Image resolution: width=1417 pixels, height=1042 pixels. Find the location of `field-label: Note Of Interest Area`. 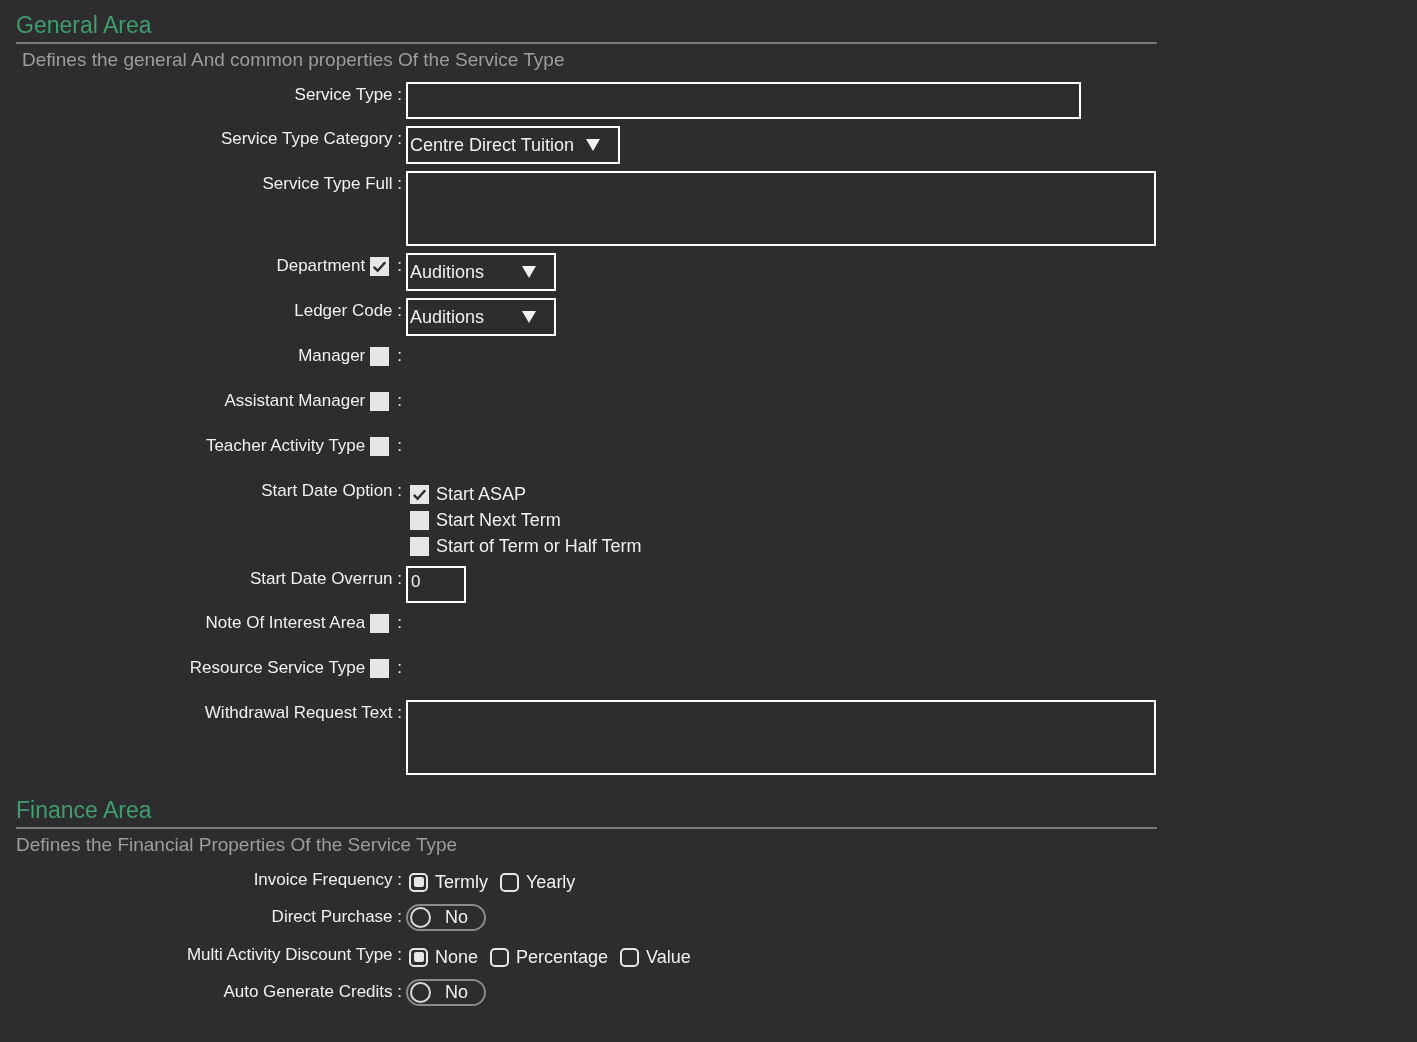

field-label: Note Of Interest Area is located at coordinates (285, 623).